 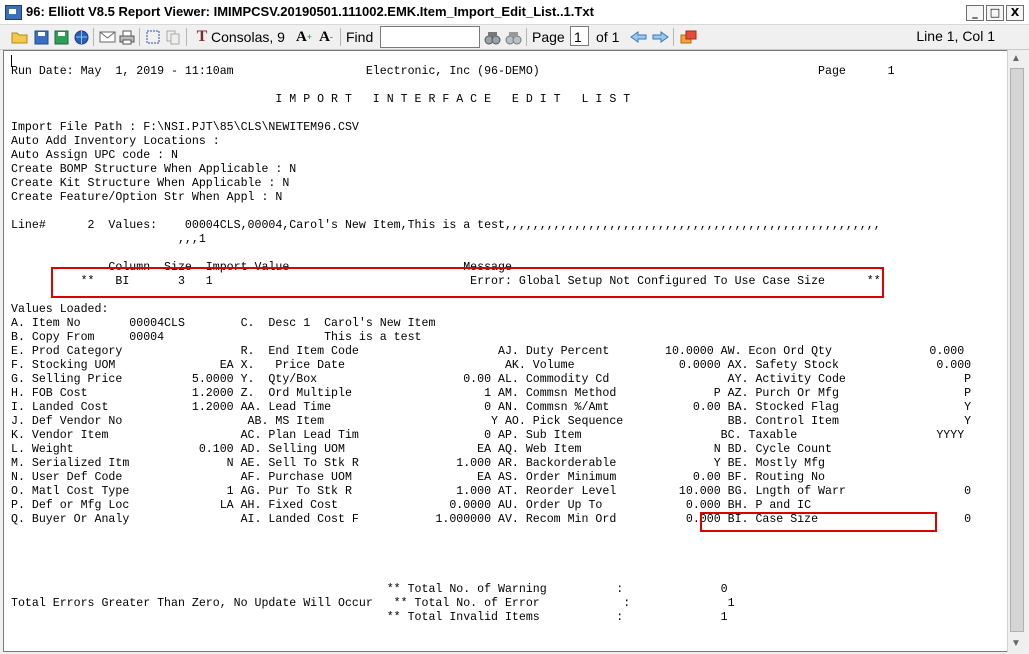 What do you see at coordinates (579, 36) in the screenshot?
I see `page-input: 1` at bounding box center [579, 36].